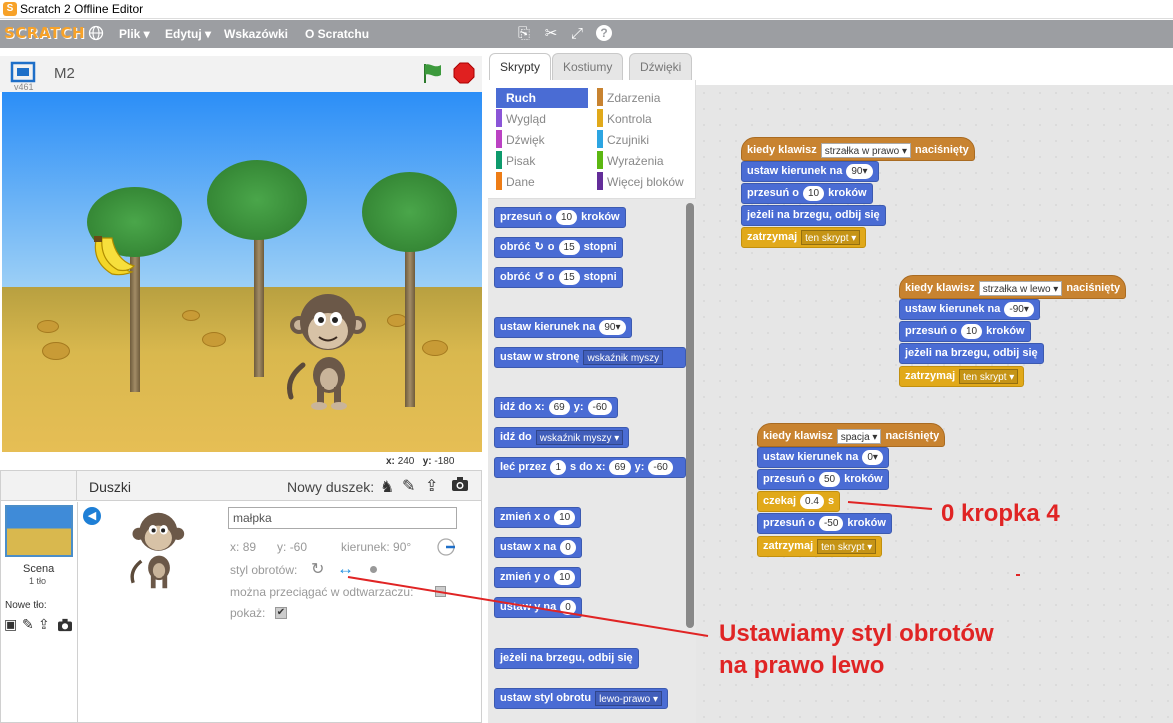 The image size is (1173, 723). Describe the element at coordinates (520, 67) in the screenshot. I see `tab-scripts: Skrypty` at that location.